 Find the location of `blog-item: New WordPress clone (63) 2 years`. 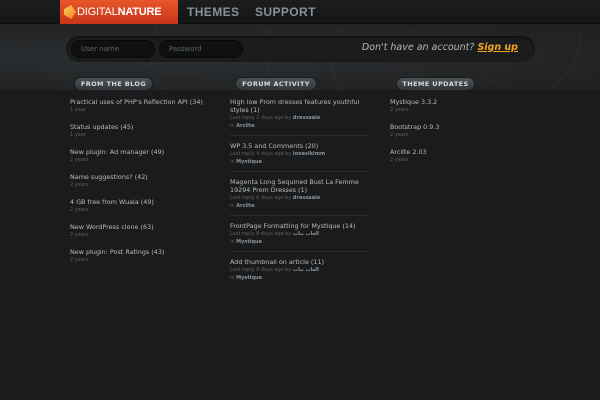

blog-item: New WordPress clone (63) 2 years is located at coordinates (144, 231).